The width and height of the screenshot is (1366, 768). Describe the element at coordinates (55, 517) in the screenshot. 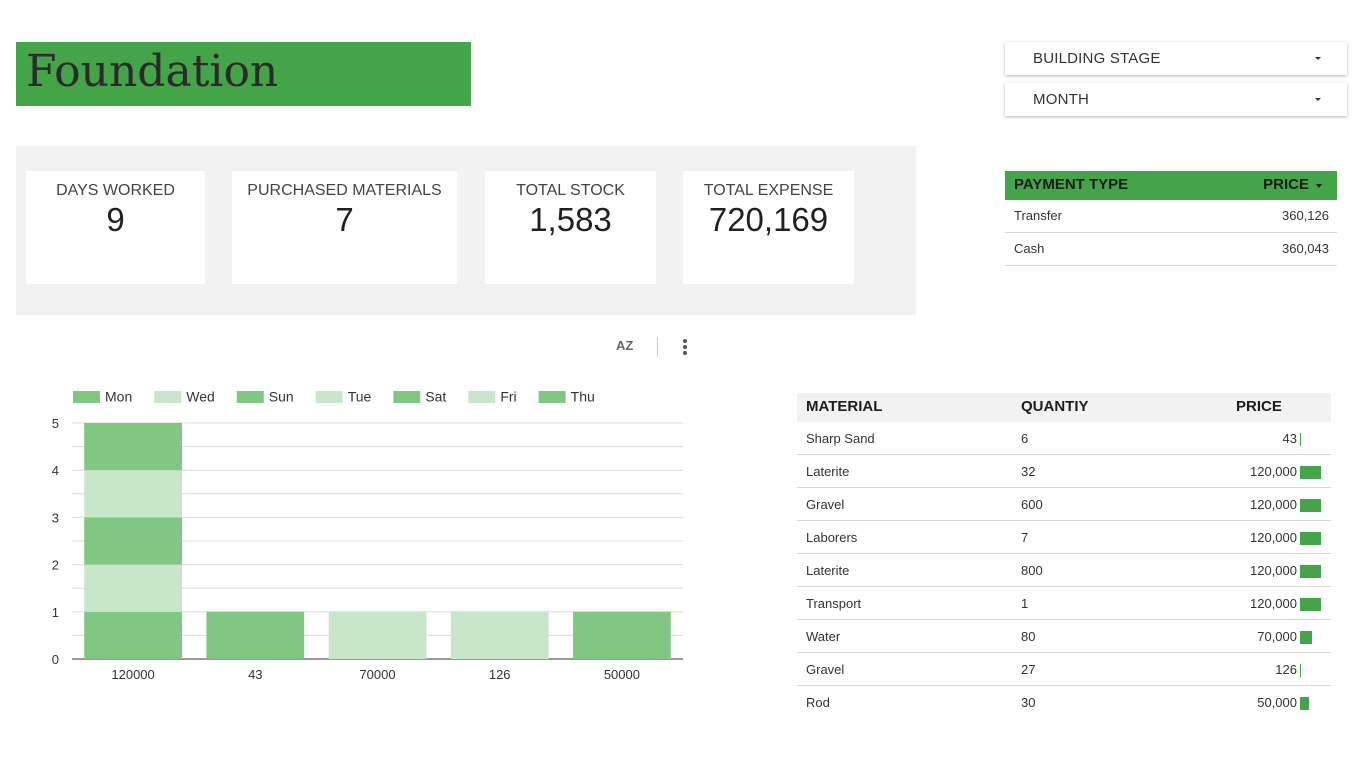

I see `y-tick-label: 3` at that location.